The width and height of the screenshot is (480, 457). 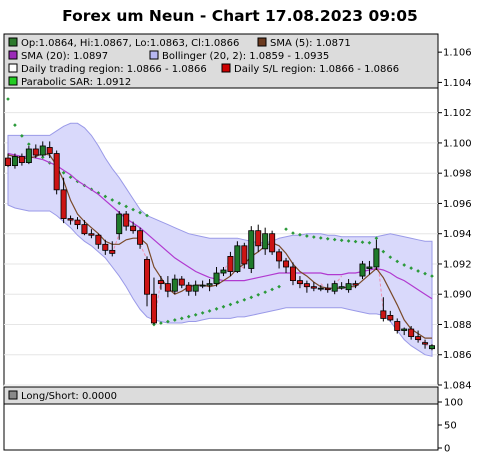 What do you see at coordinates (13, 395) in the screenshot?
I see `sub-panel-swatch` at bounding box center [13, 395].